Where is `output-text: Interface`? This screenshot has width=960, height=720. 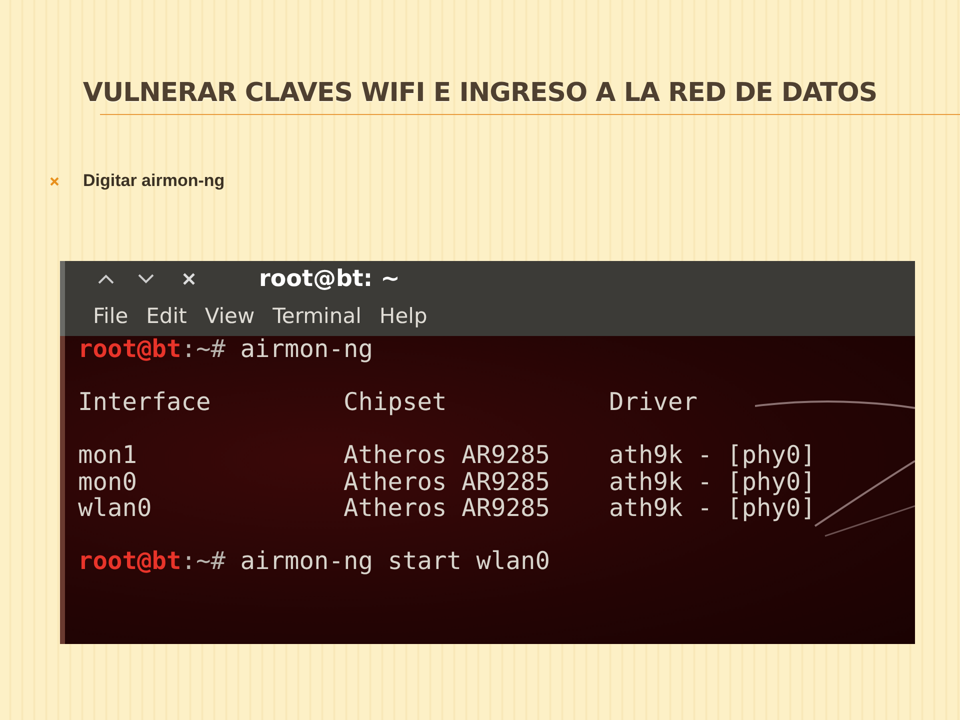 output-text: Interface is located at coordinates (145, 402).